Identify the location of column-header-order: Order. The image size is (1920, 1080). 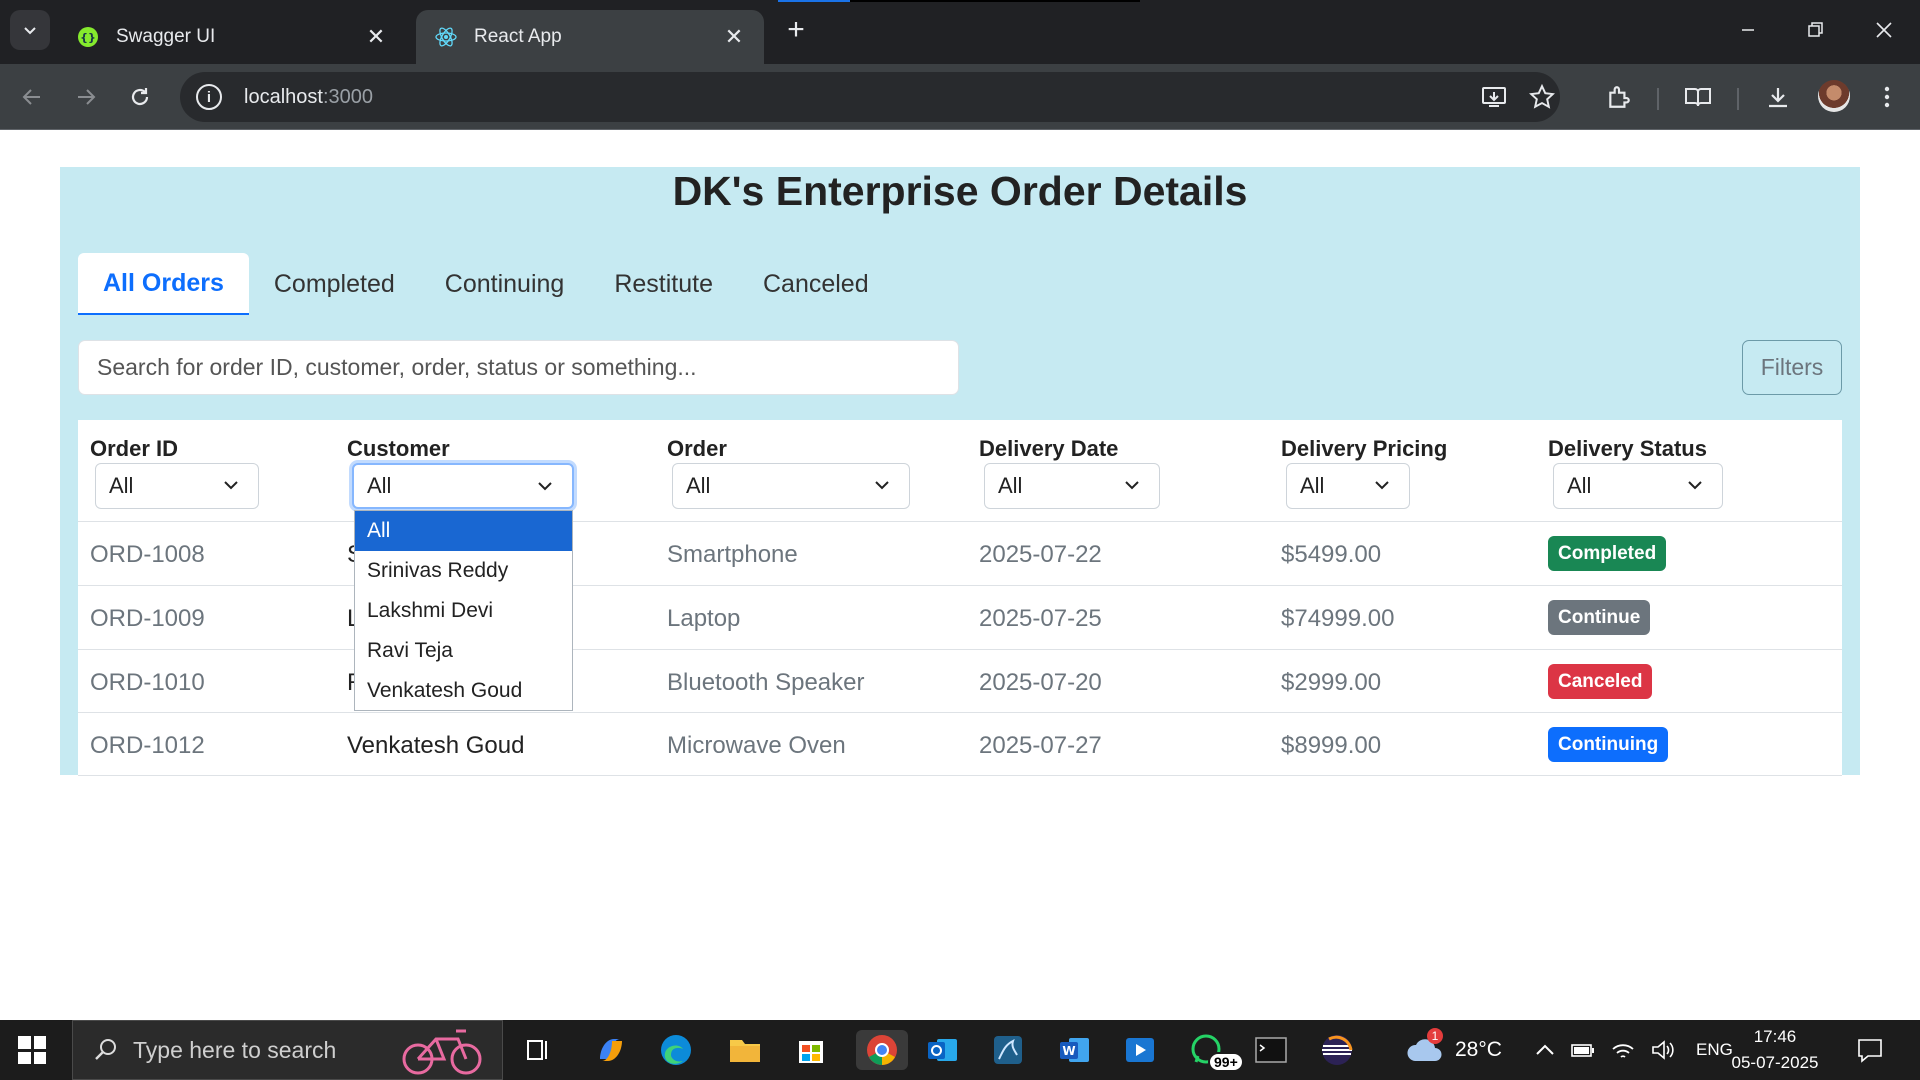
(697, 448).